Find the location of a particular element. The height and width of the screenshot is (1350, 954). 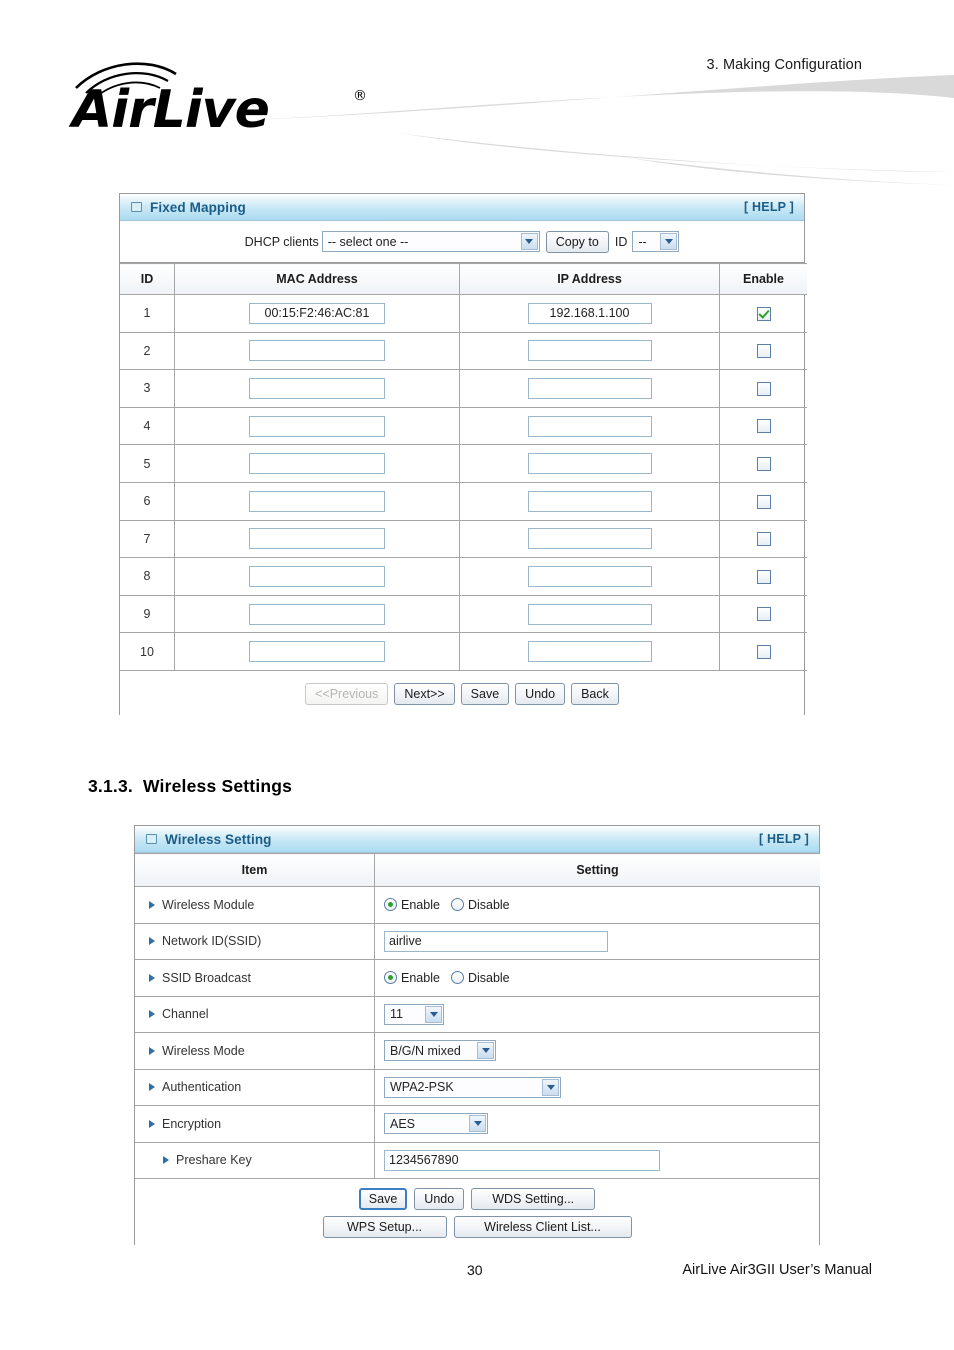

ssid-broadcast-radio-enable is located at coordinates (390, 978).